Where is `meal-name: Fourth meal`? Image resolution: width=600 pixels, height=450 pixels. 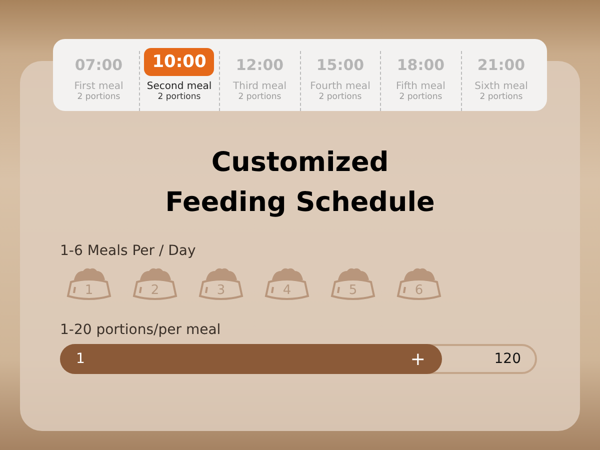 meal-name: Fourth meal is located at coordinates (340, 86).